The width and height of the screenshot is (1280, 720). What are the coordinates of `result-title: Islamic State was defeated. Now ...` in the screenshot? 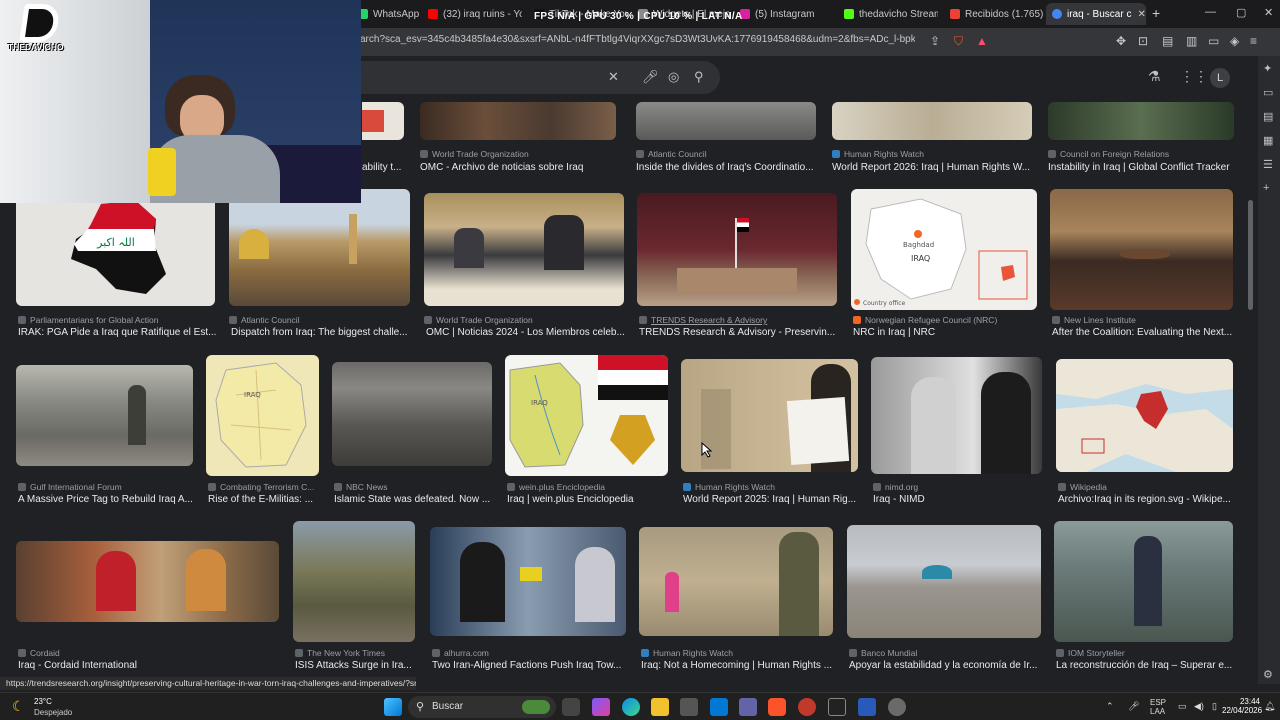 It's located at (414, 499).